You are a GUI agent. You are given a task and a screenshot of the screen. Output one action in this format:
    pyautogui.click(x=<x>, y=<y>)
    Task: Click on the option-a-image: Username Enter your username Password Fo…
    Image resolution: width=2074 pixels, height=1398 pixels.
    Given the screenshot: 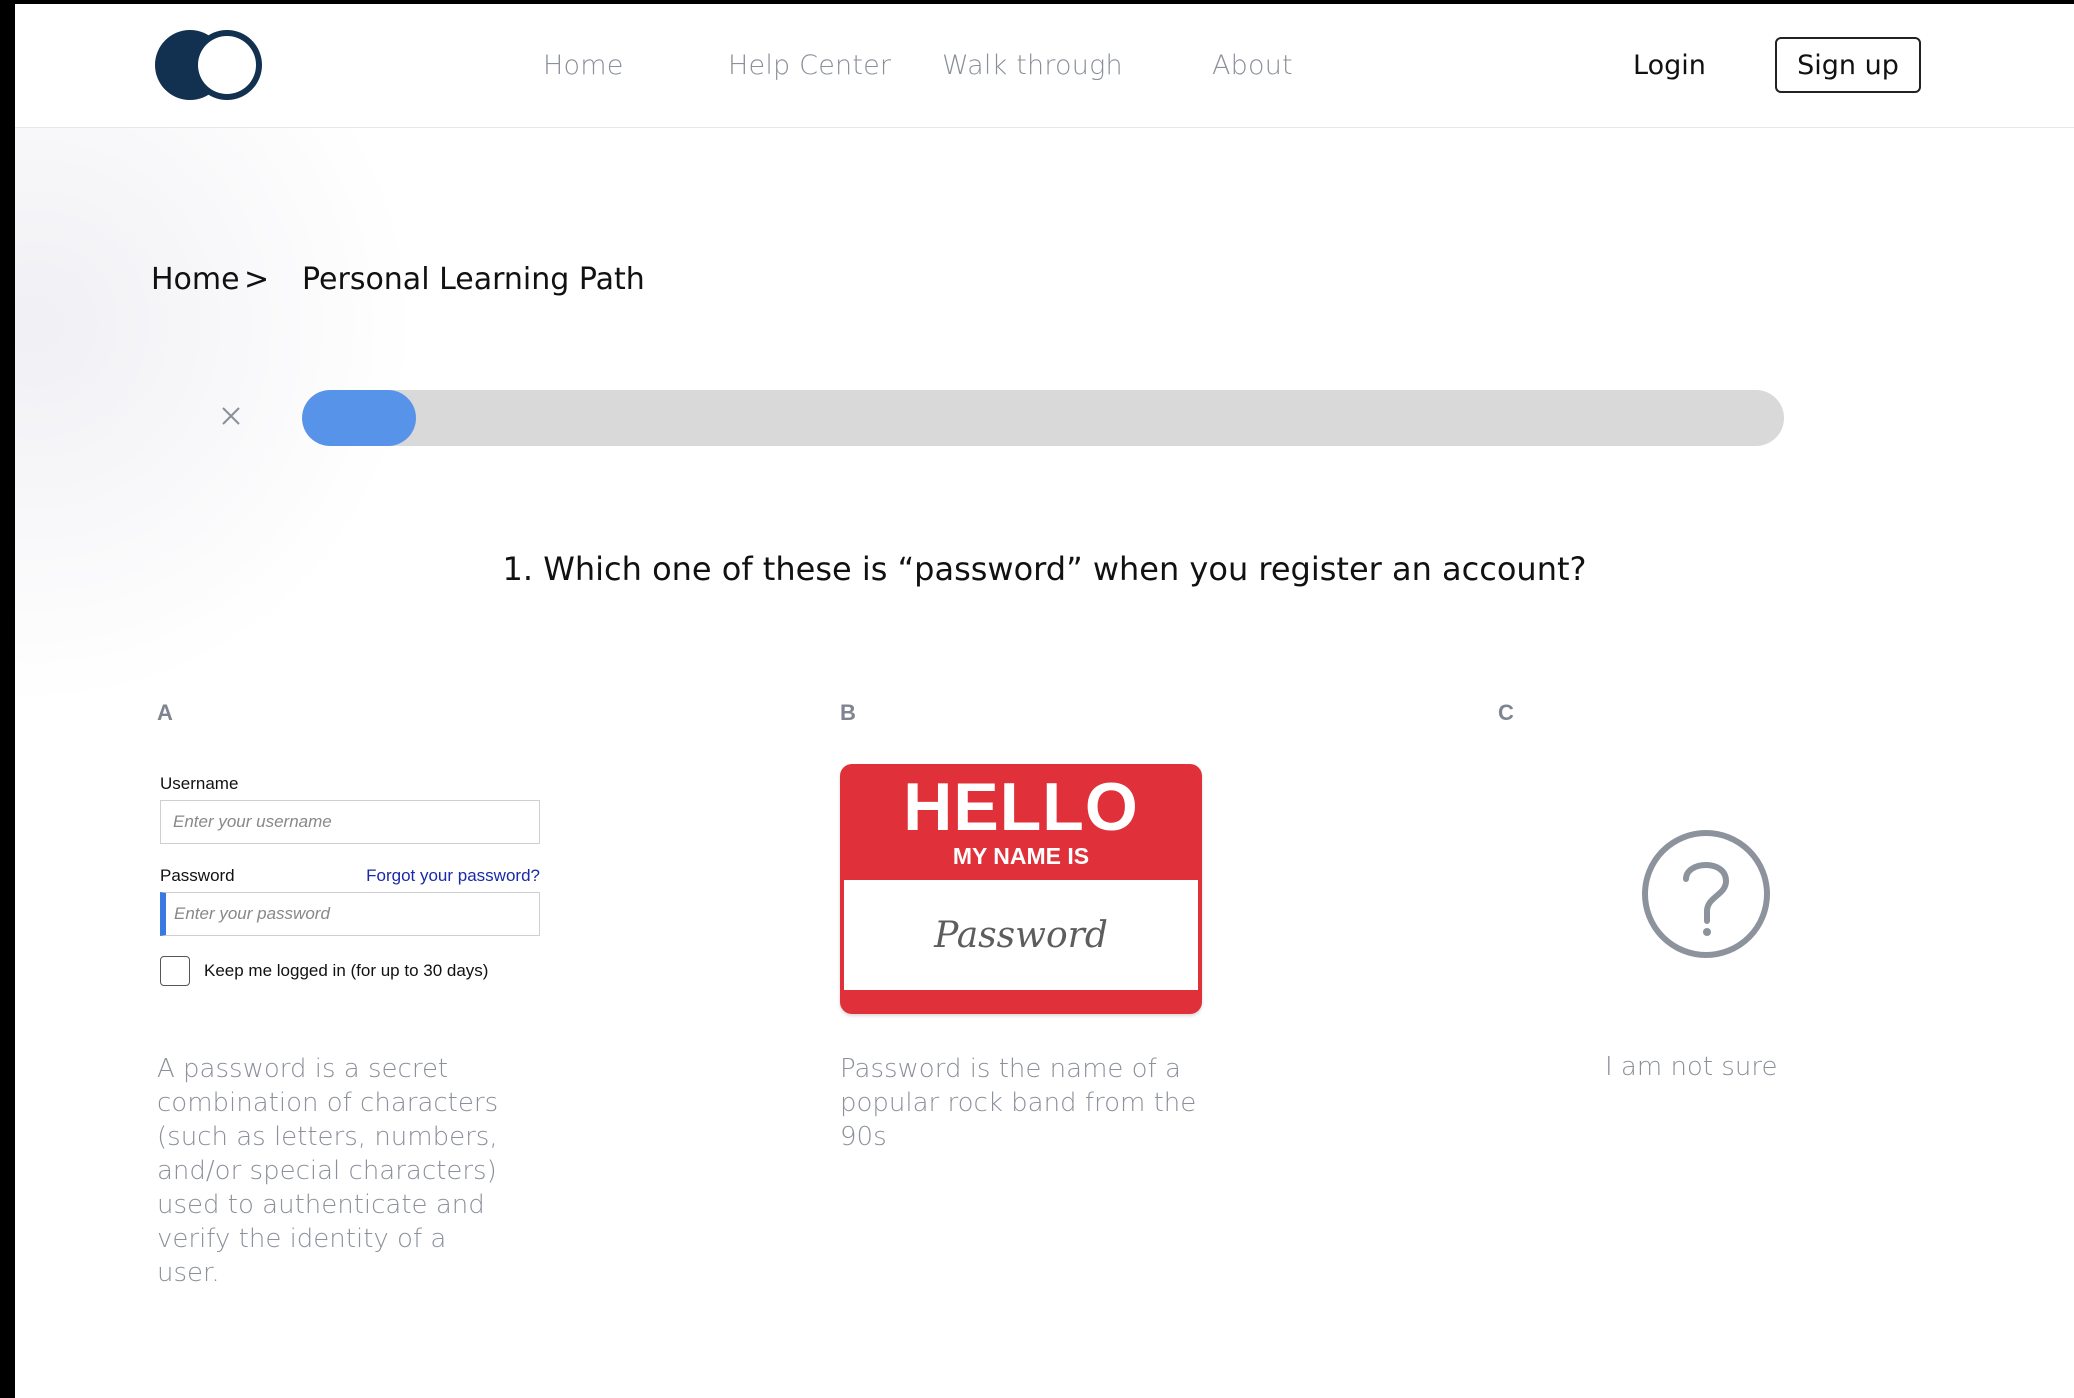 What is the action you would take?
    pyautogui.click(x=350, y=880)
    